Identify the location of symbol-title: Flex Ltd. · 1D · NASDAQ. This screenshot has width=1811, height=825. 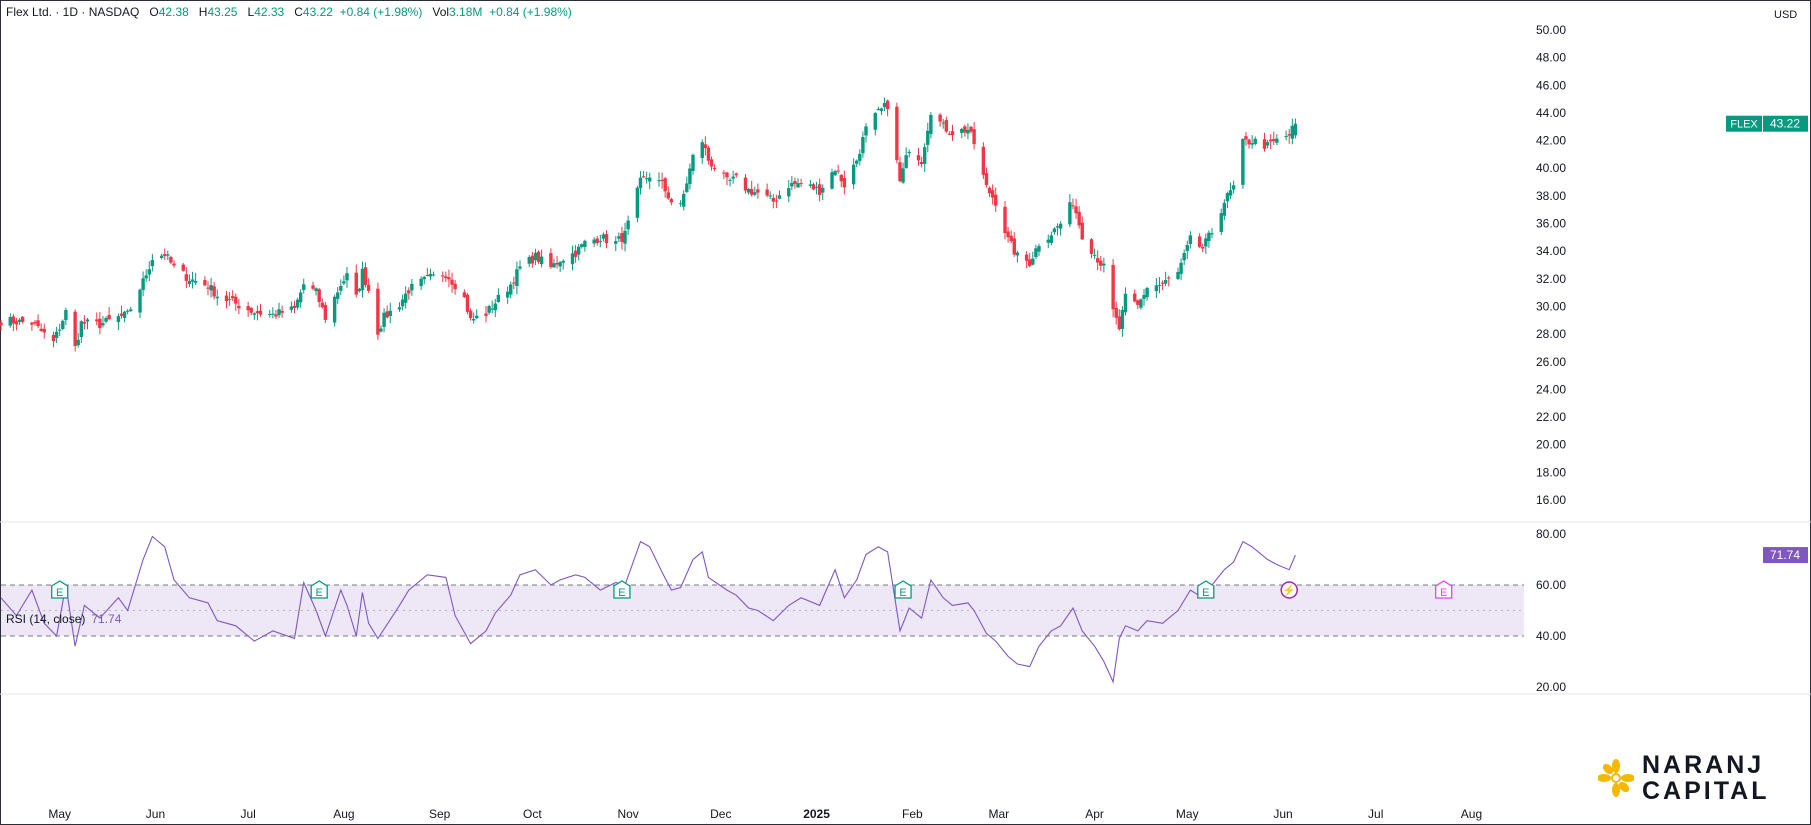
(72, 12).